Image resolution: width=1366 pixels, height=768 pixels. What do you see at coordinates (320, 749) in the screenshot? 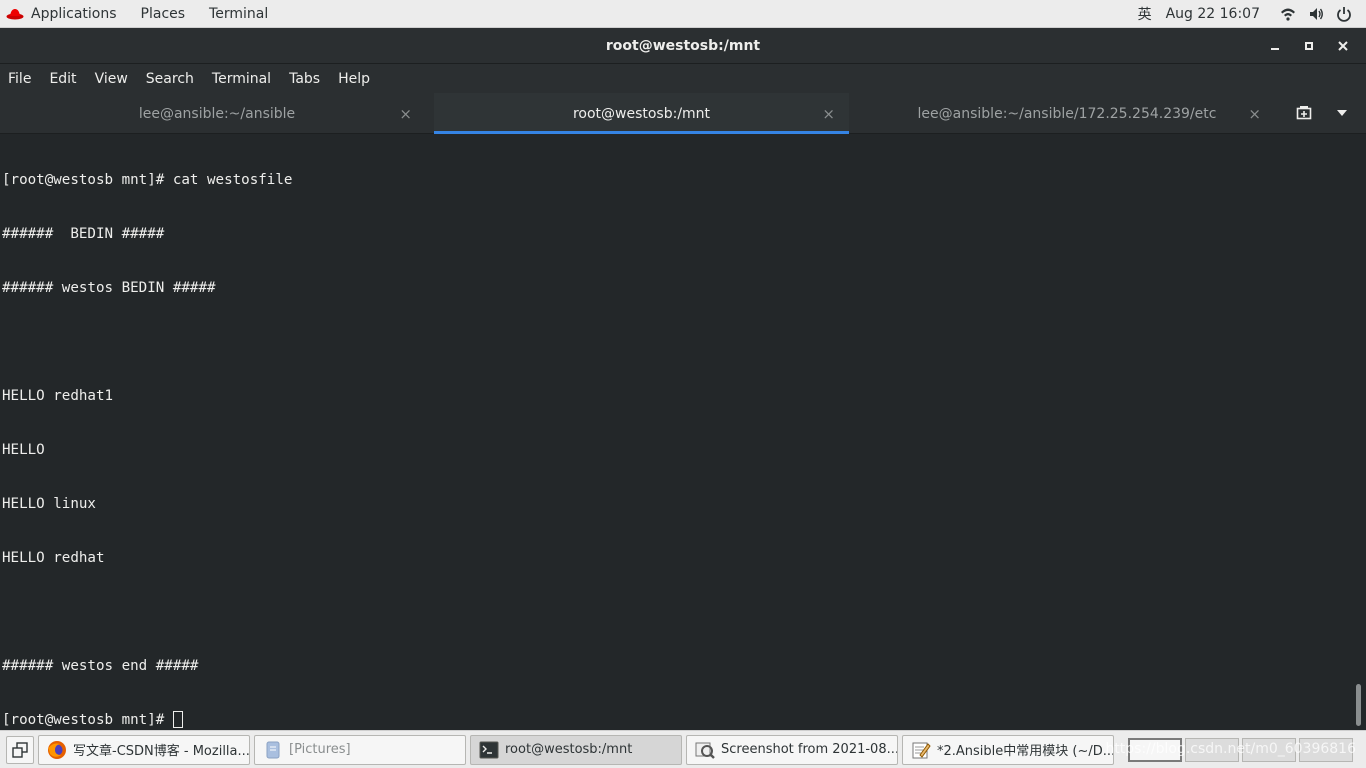
I see `task-label: [Pictures]` at bounding box center [320, 749].